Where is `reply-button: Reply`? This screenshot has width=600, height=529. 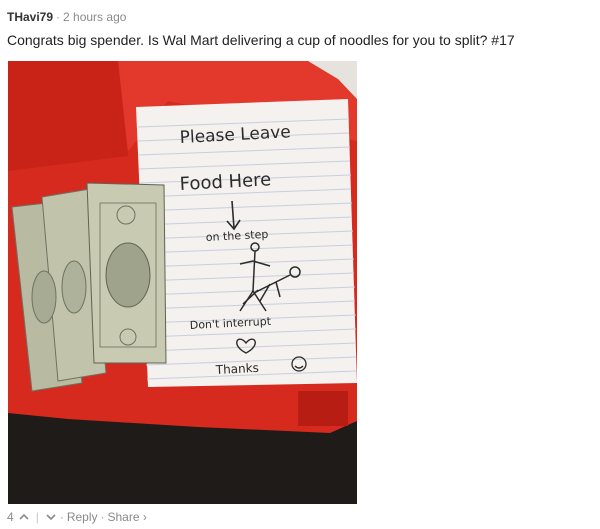 reply-button: Reply is located at coordinates (82, 517).